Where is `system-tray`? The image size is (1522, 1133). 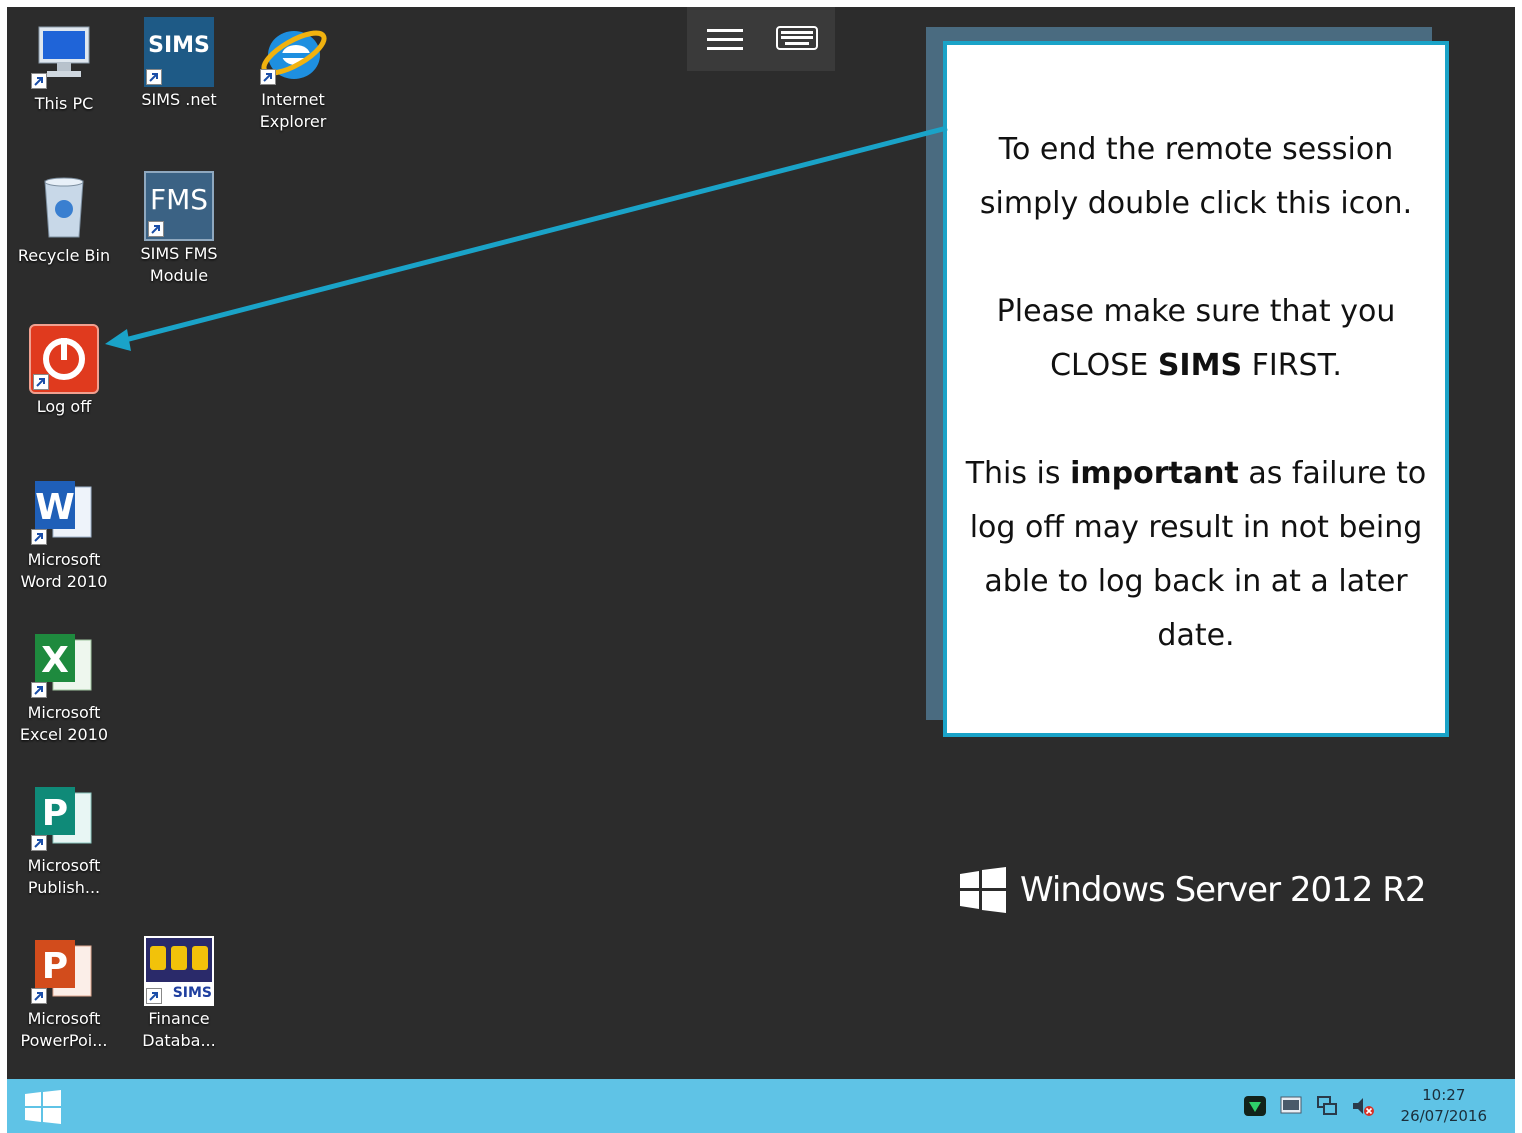
system-tray is located at coordinates (1309, 1108).